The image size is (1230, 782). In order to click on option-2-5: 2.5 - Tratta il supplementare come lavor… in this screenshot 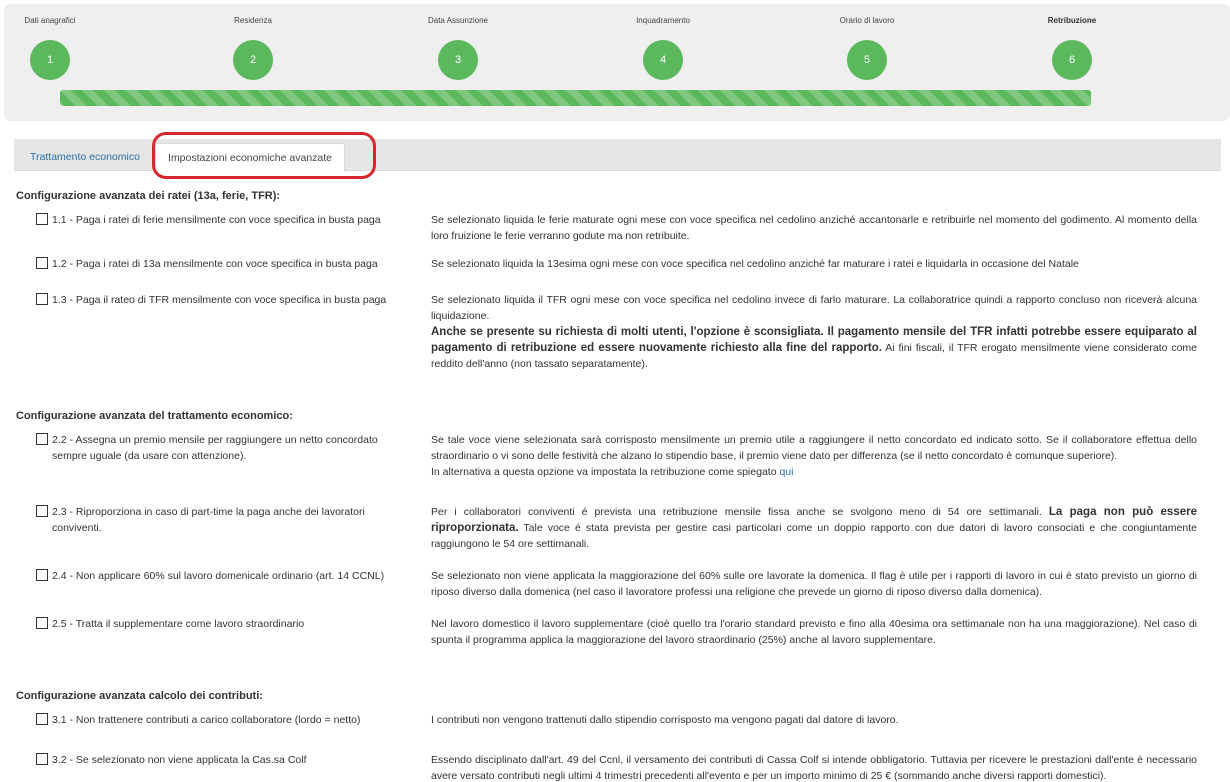, I will do `click(221, 624)`.